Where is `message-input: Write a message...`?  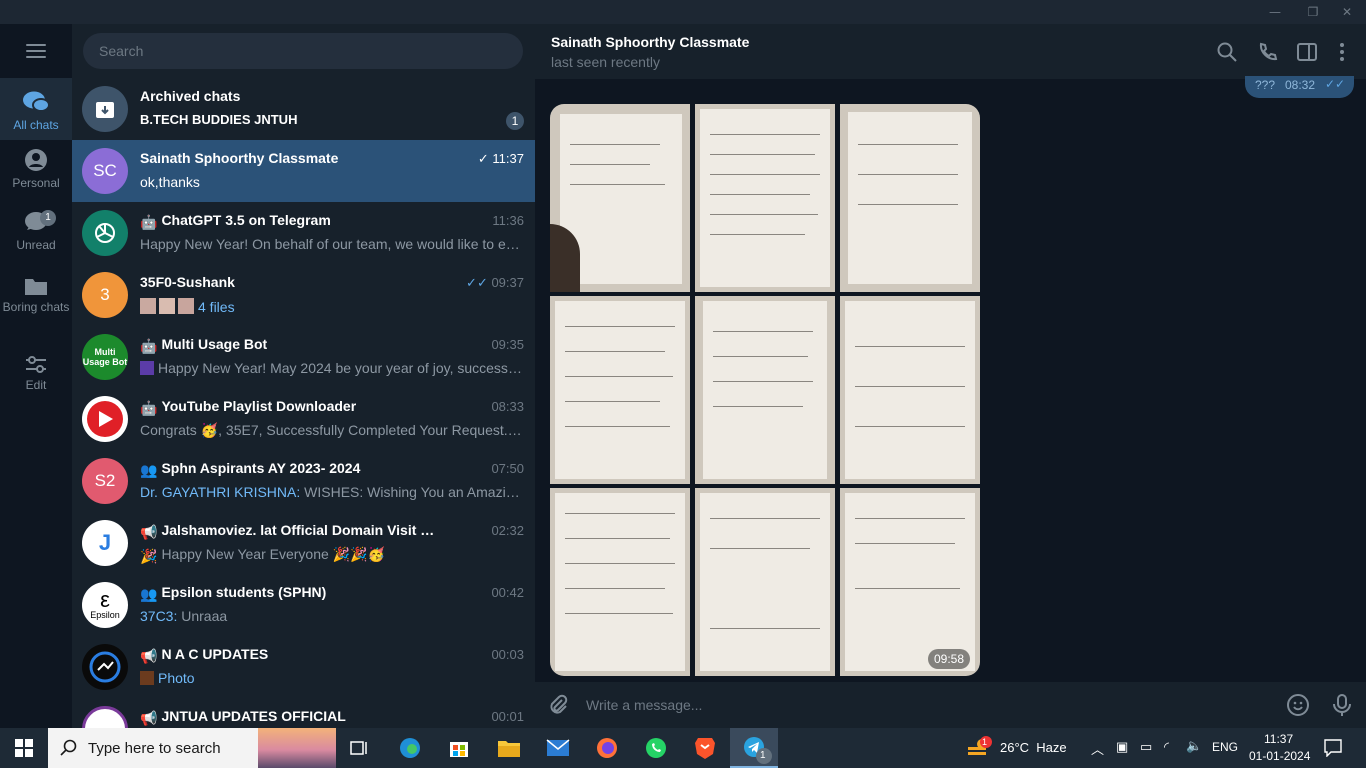
message-input: Write a message... is located at coordinates (644, 705).